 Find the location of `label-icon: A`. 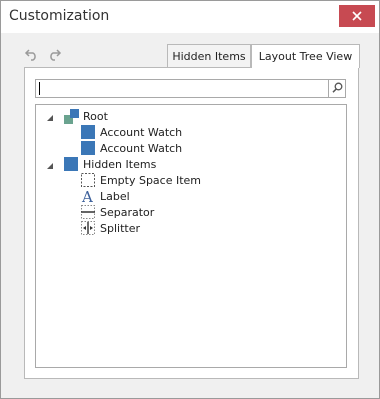

label-icon: A is located at coordinates (88, 196).